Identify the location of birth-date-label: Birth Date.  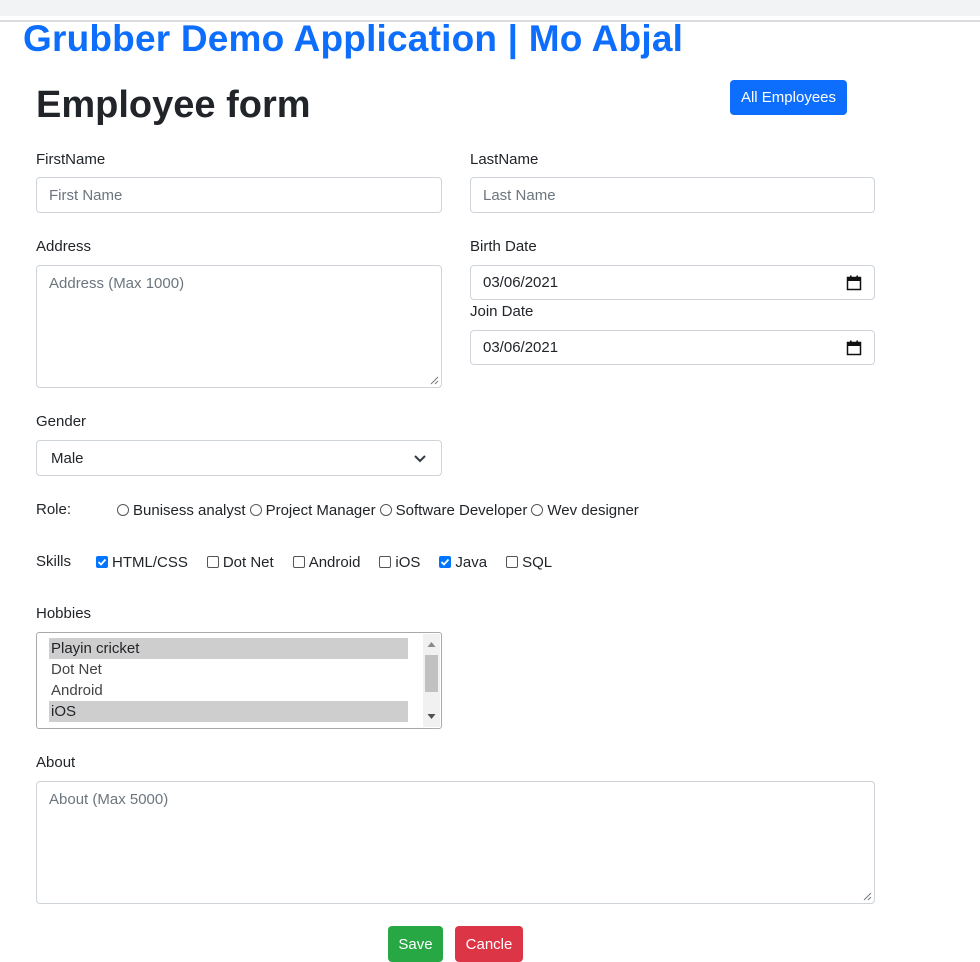
(503, 246).